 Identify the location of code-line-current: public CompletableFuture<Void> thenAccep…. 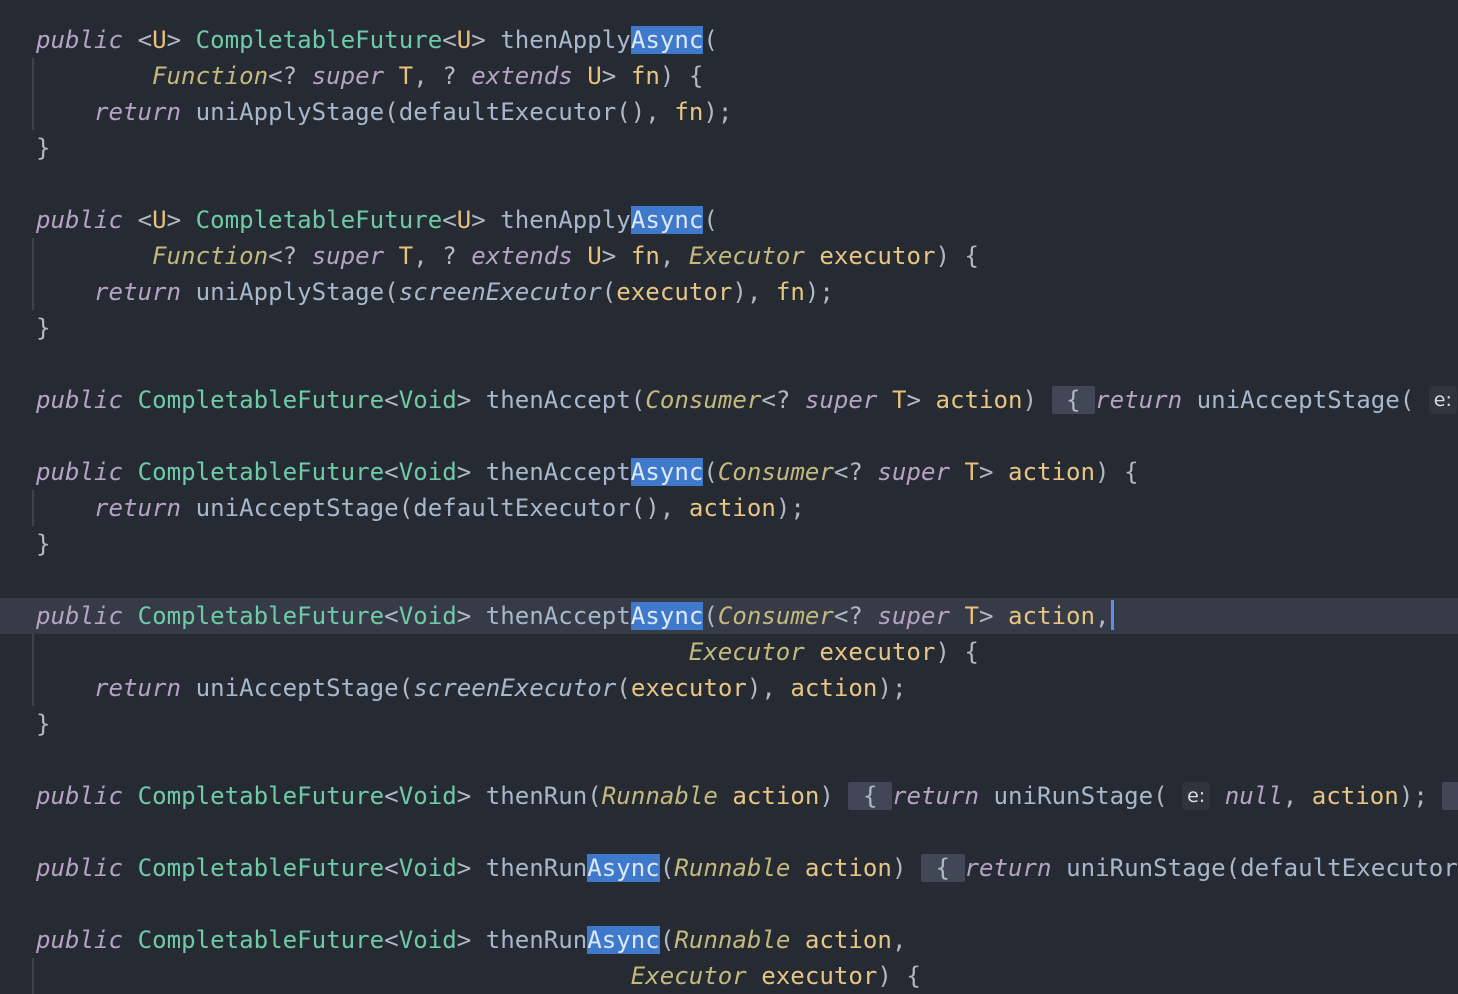
(729, 616).